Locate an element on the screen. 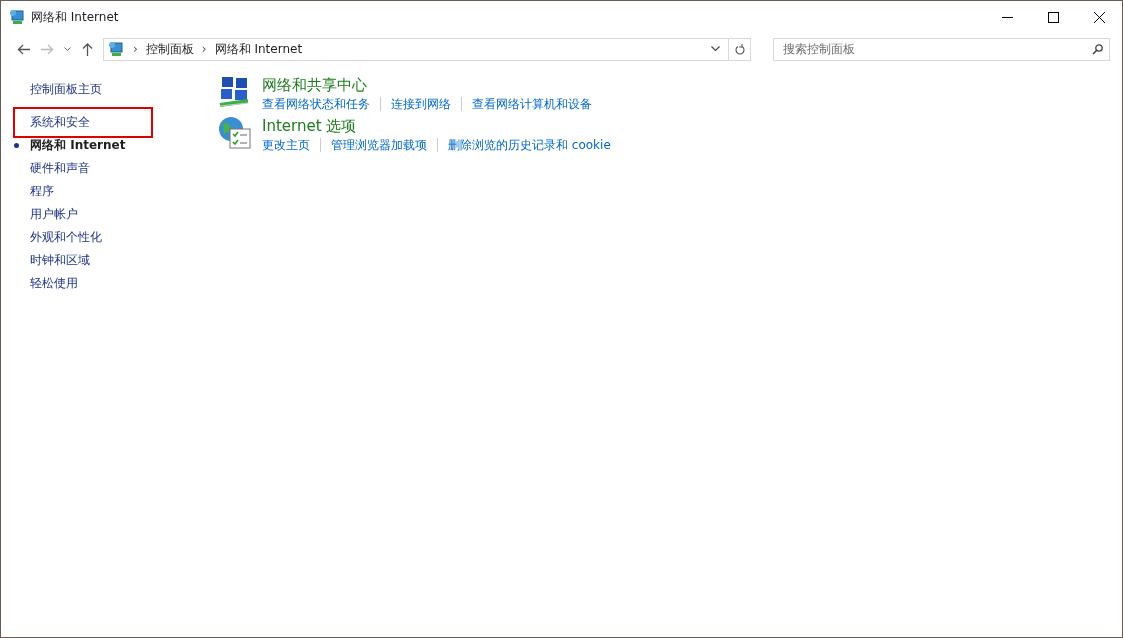  category-title-link: Internet 选项 is located at coordinates (309, 126).